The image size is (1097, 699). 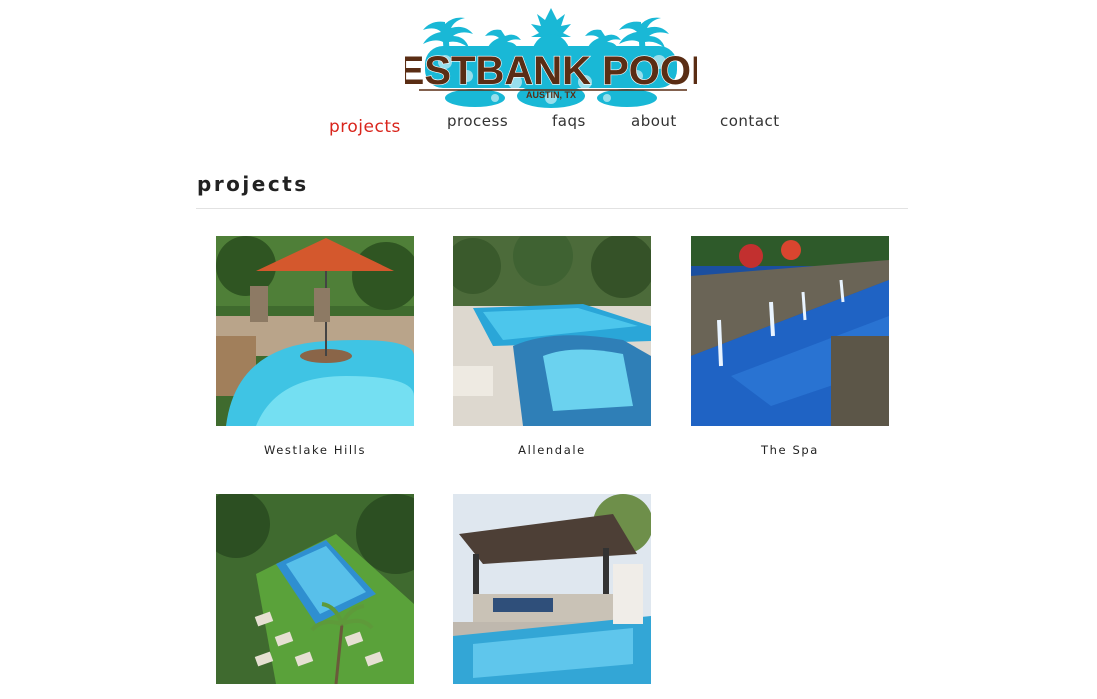 What do you see at coordinates (654, 121) in the screenshot?
I see `nav-item-about: about` at bounding box center [654, 121].